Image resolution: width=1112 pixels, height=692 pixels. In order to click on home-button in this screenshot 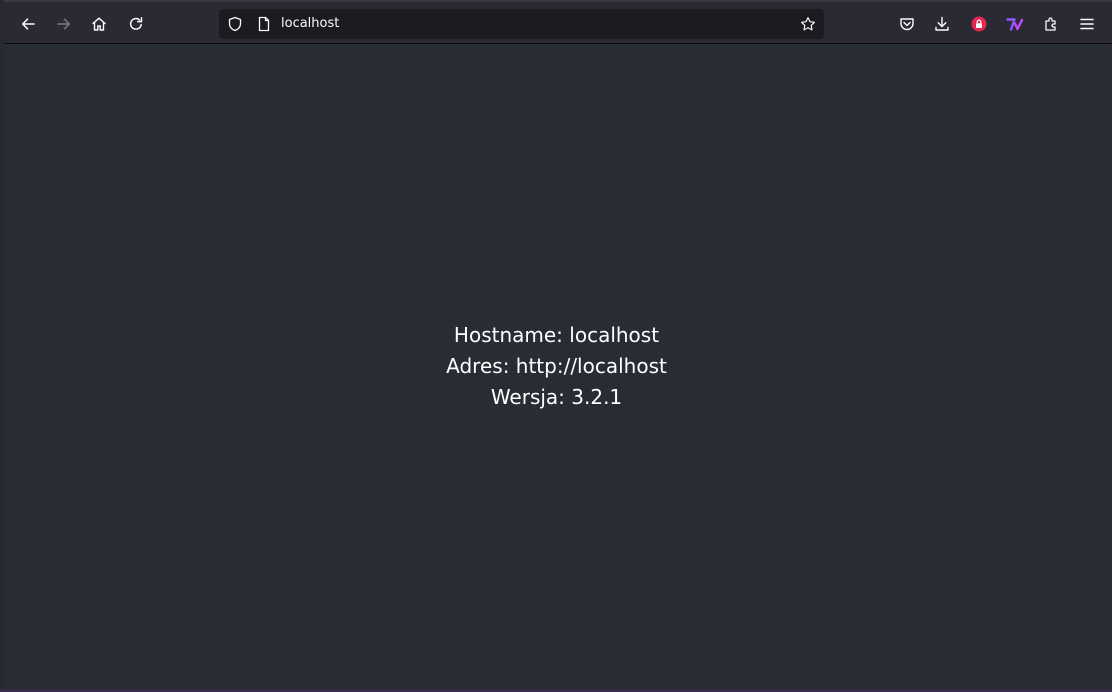, I will do `click(99, 24)`.